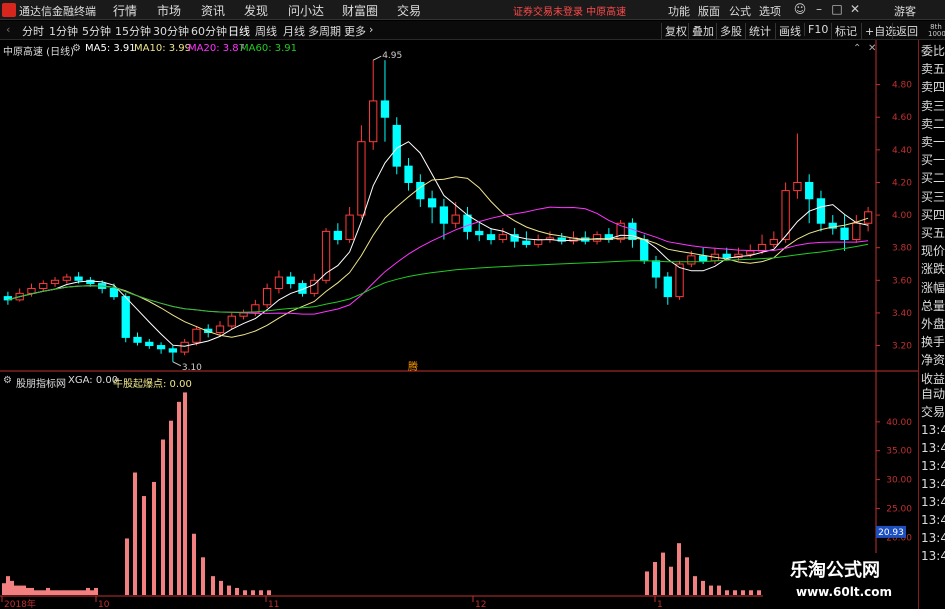 Image resolution: width=945 pixels, height=609 pixels. Describe the element at coordinates (701, 31) in the screenshot. I see `overlay-button: 叠加` at that location.